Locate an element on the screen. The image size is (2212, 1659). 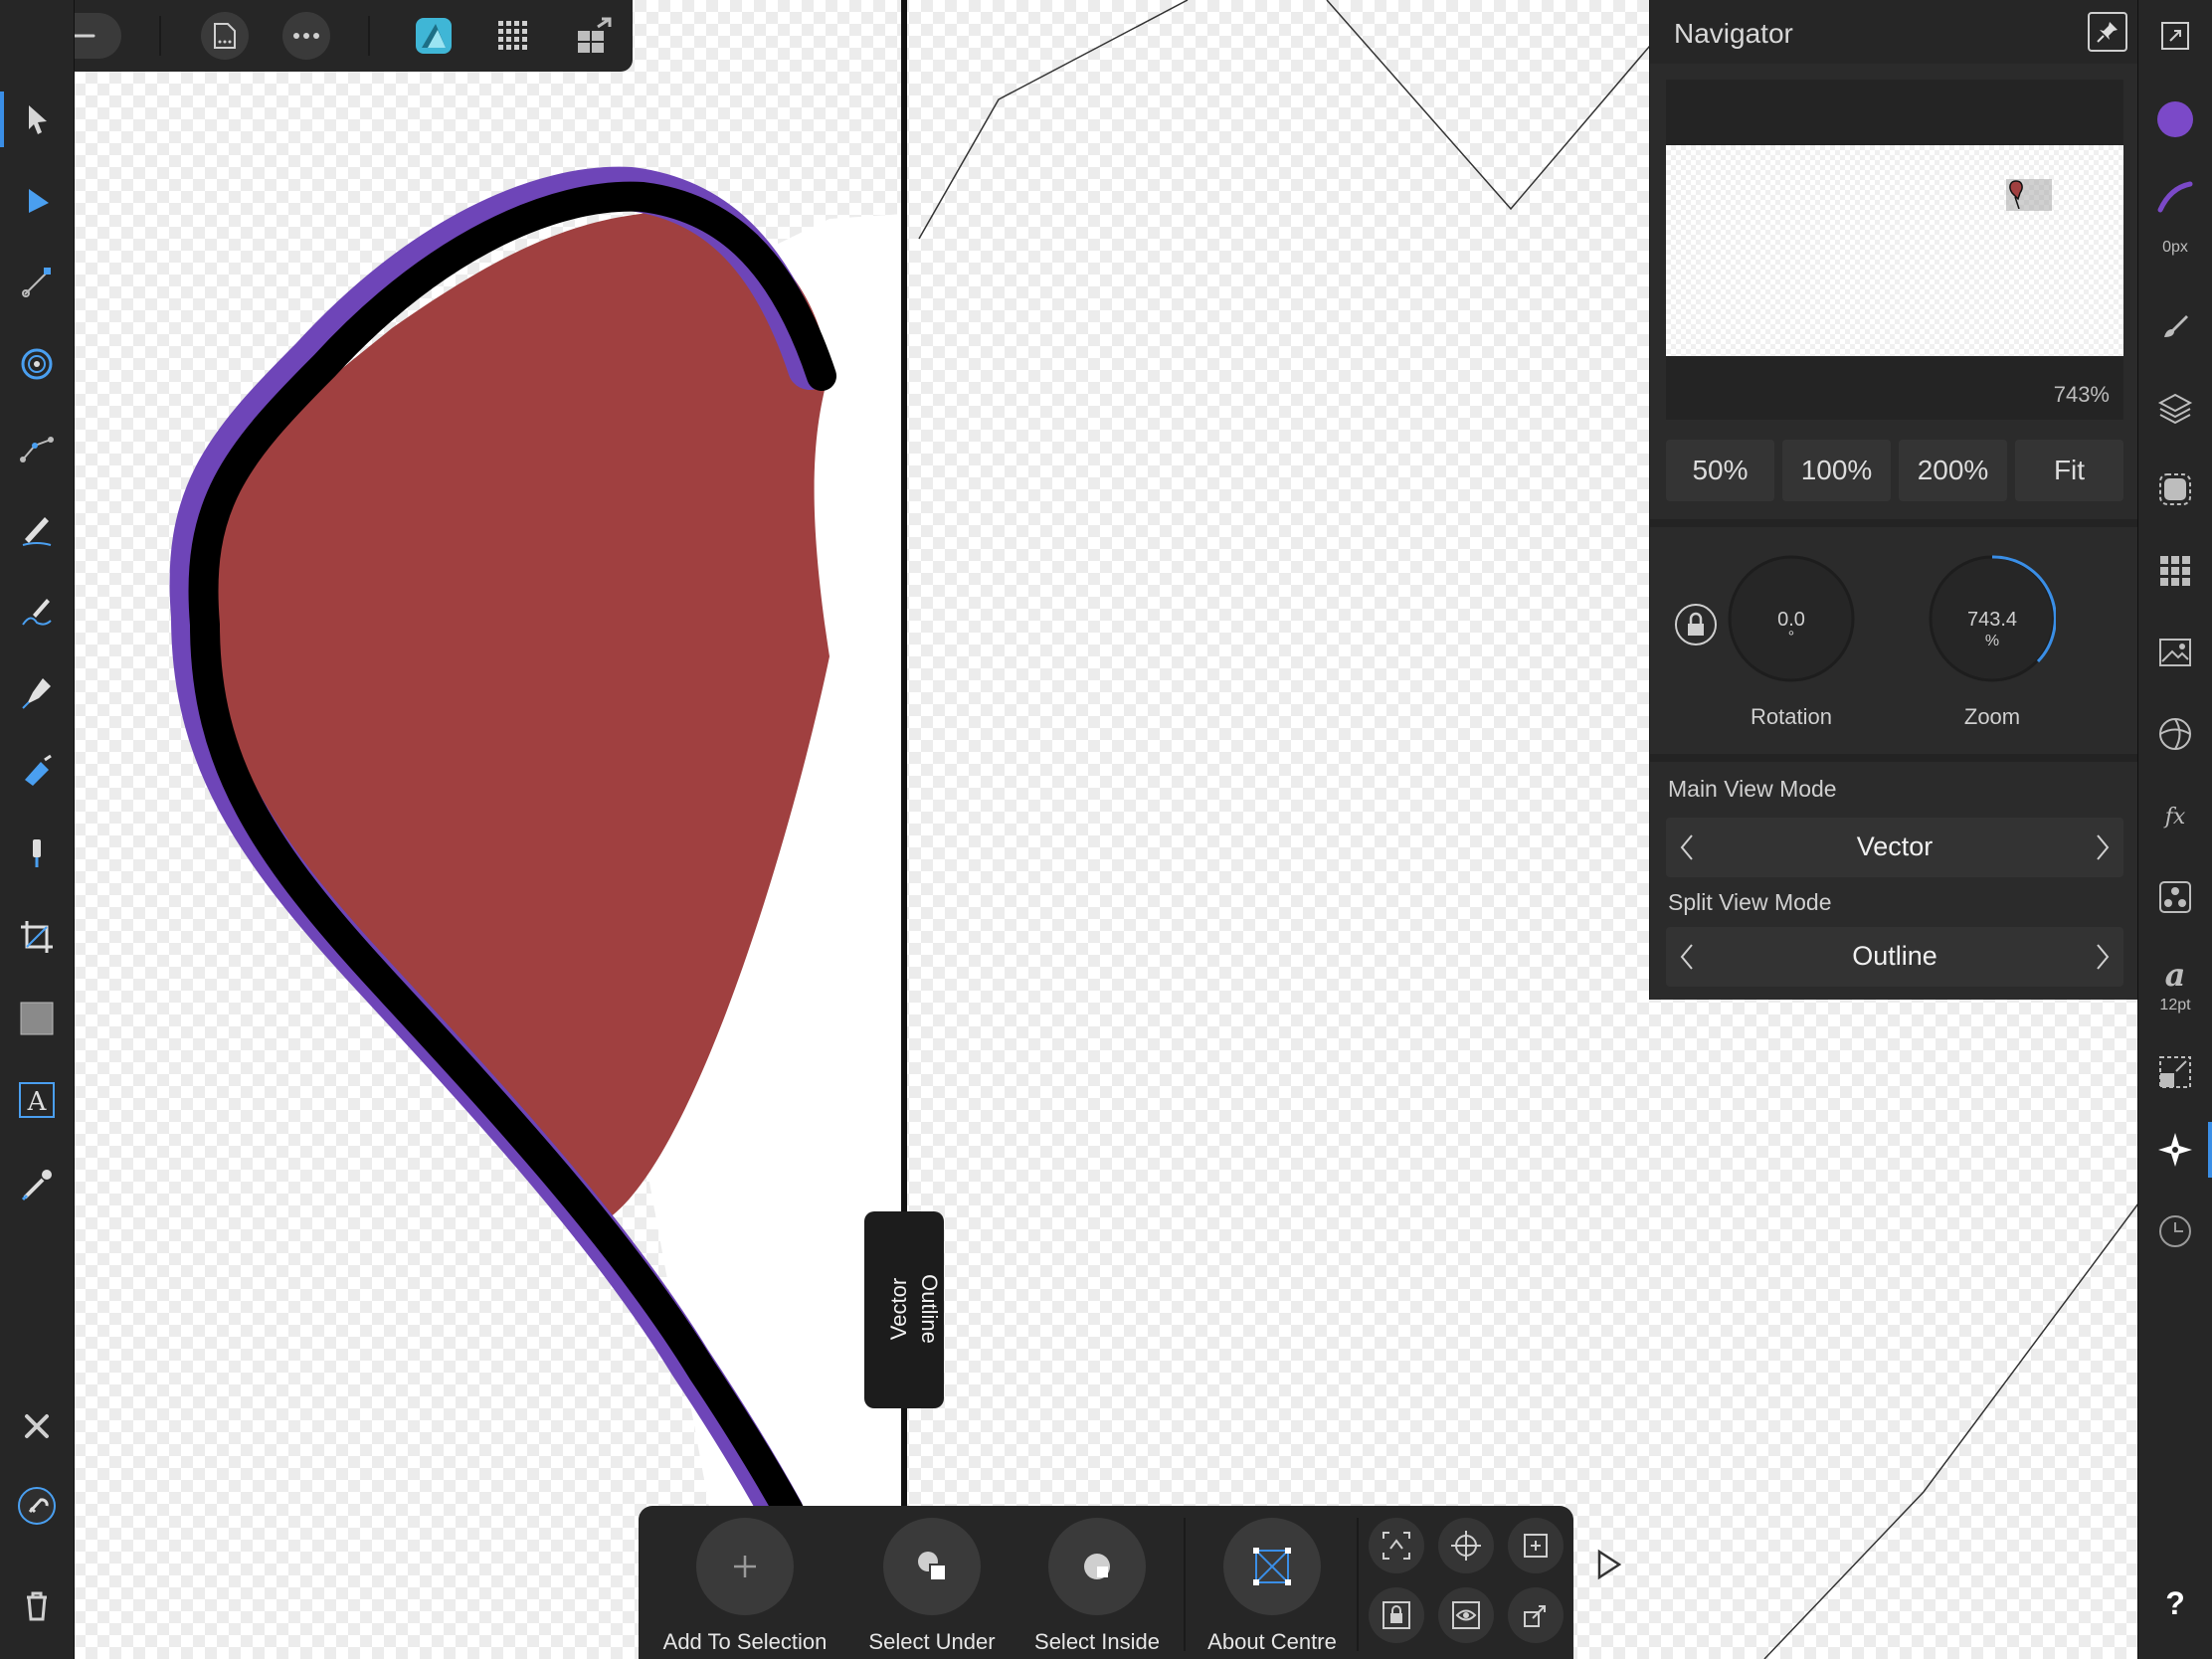
colour-panel-button is located at coordinates (2175, 734).